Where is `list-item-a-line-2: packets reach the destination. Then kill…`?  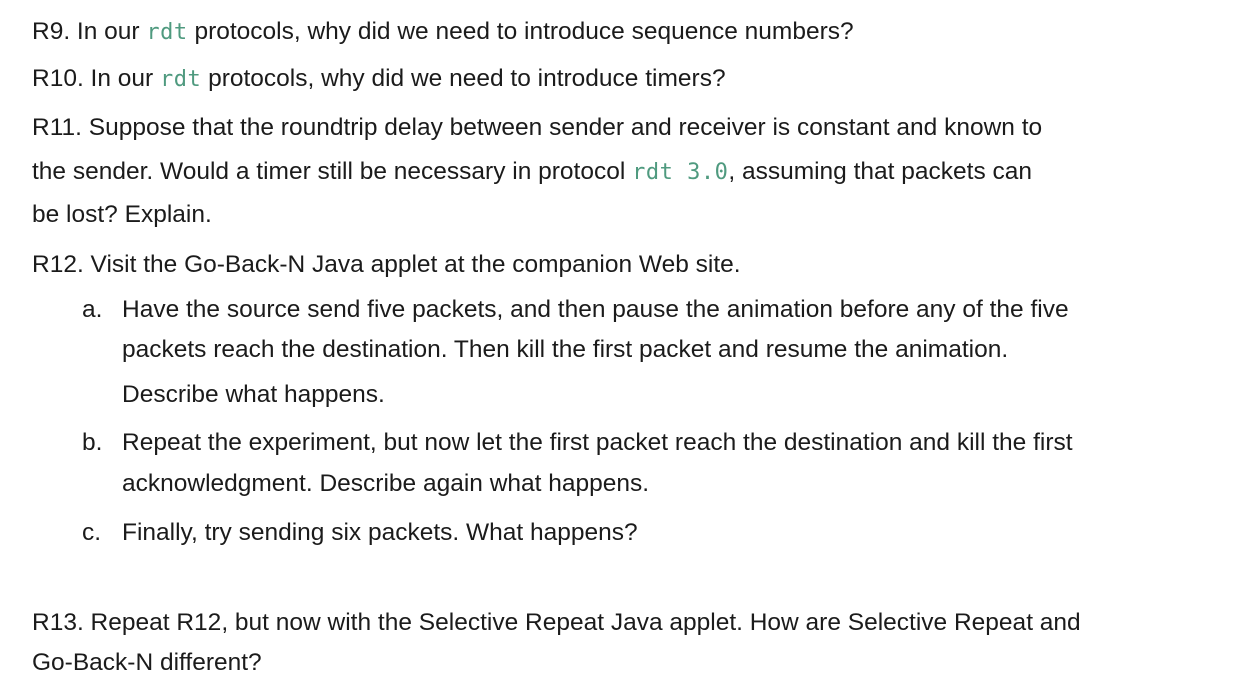 list-item-a-line-2: packets reach the destination. Then kill… is located at coordinates (565, 349).